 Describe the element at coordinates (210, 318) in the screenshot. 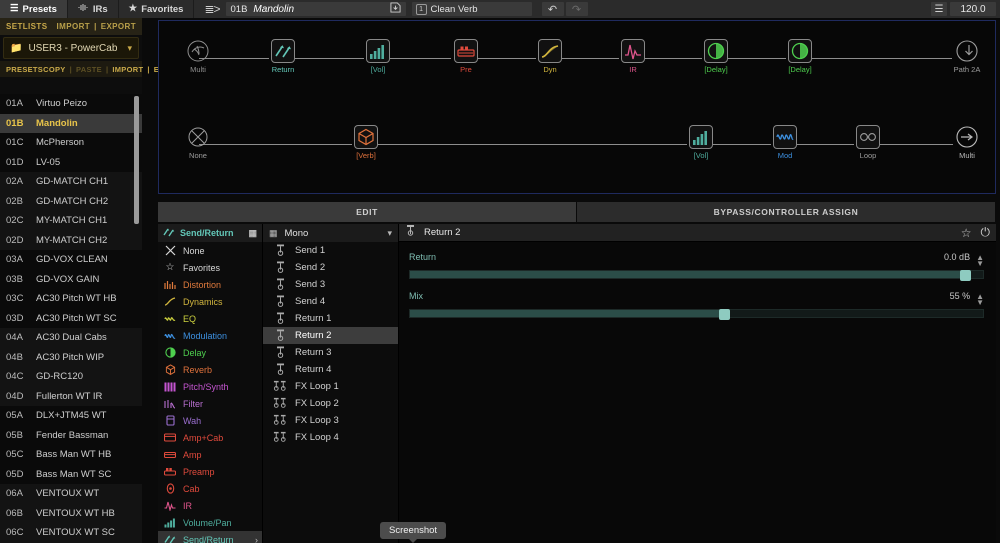

I see `category-row: EQ` at that location.